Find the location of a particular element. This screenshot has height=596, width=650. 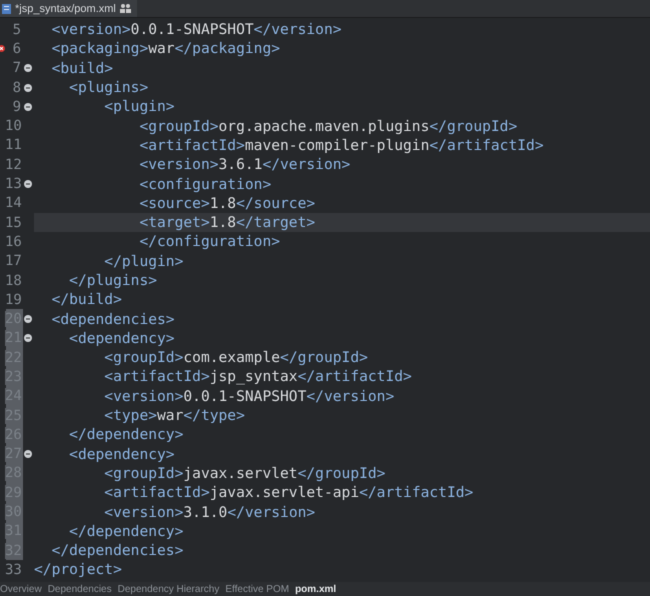

code-line: <version>3.1.0</version> is located at coordinates (209, 512).